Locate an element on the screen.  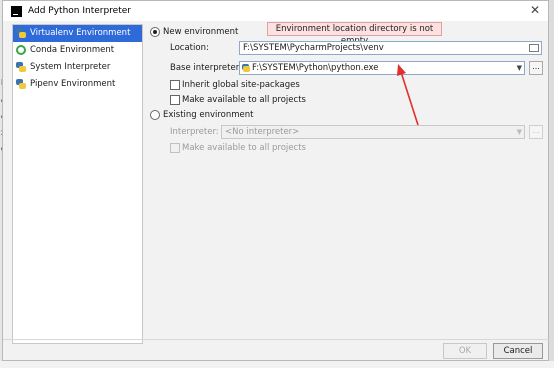
location-value: F:\SYSTEM\PycharmProjects\venv is located at coordinates (313, 48).